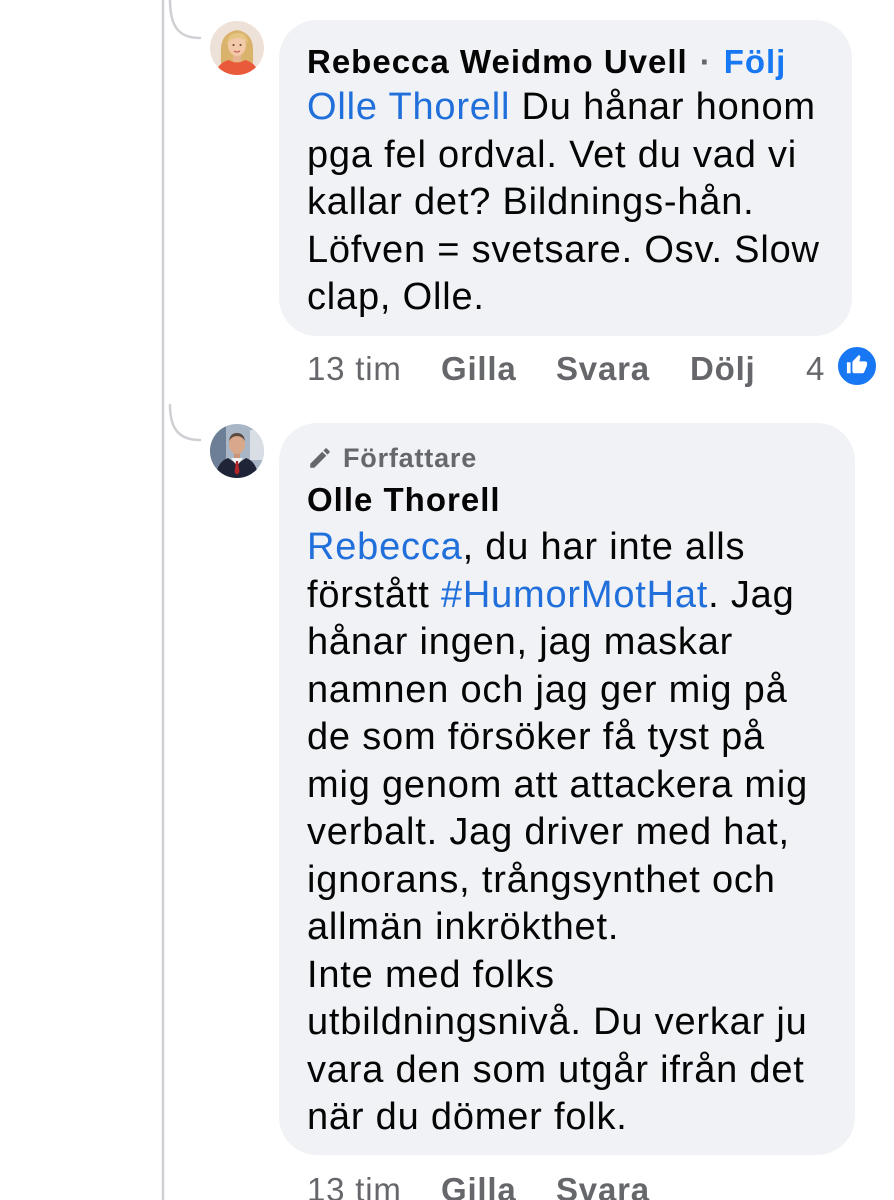  I want to click on follow-button: Följ, so click(755, 61).